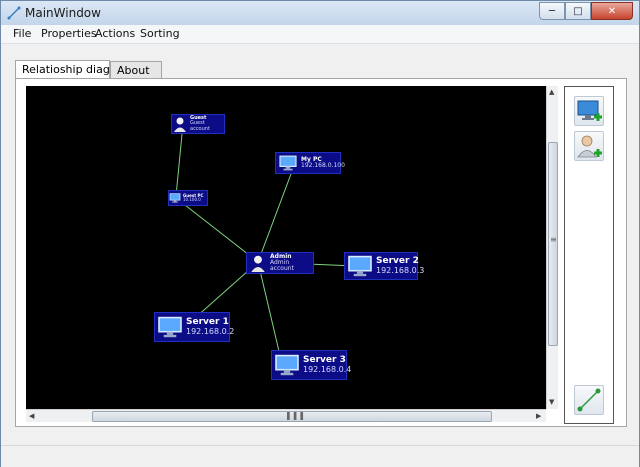 Image resolution: width=640 pixels, height=467 pixels. What do you see at coordinates (320, 34) in the screenshot?
I see `menu-bar: File Properties Actions Sorting` at bounding box center [320, 34].